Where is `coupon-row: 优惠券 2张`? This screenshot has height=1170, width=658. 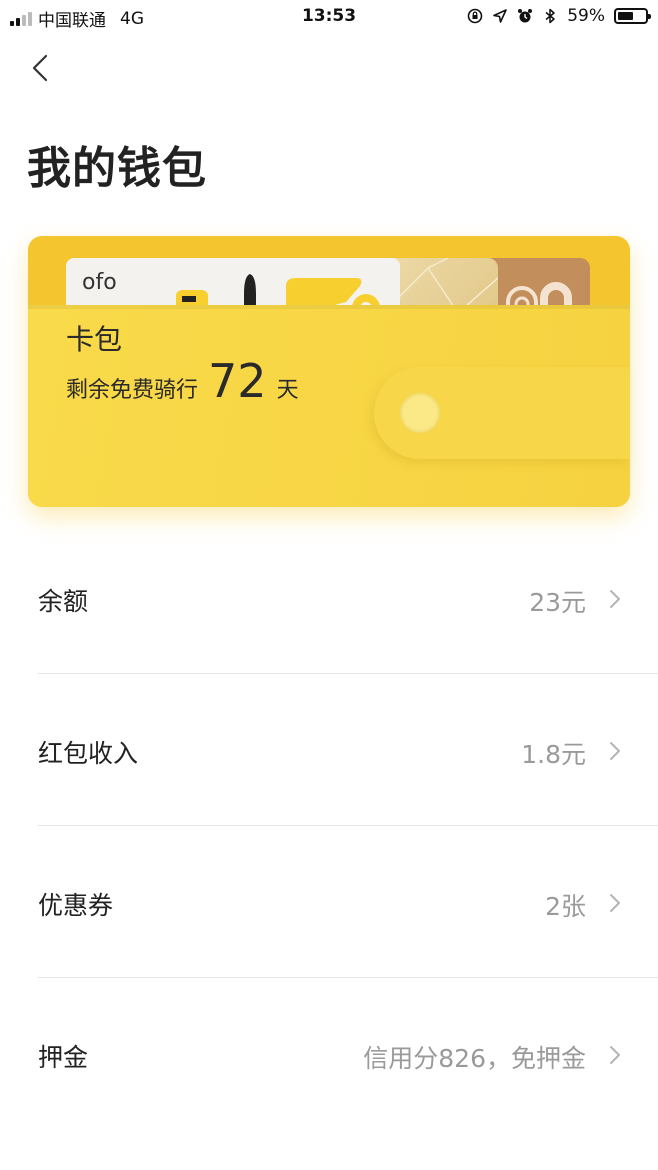 coupon-row: 优惠券 2张 is located at coordinates (329, 902).